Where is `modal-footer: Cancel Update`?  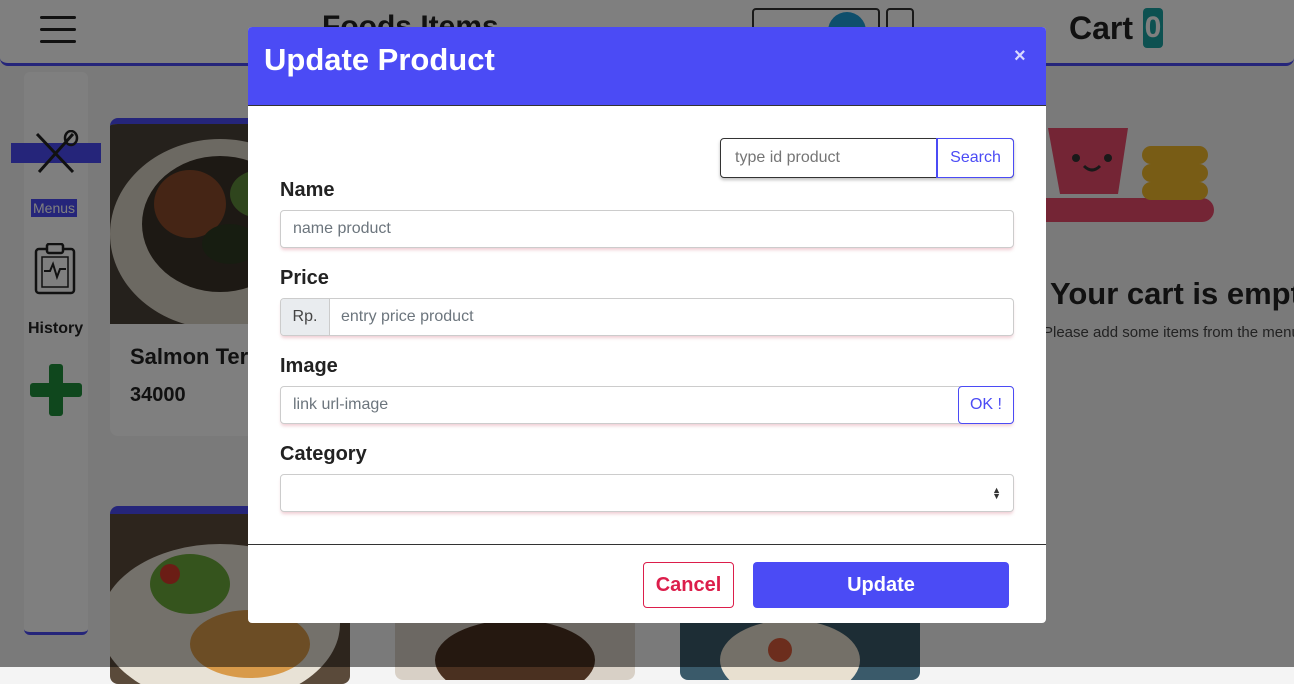 modal-footer: Cancel Update is located at coordinates (647, 583).